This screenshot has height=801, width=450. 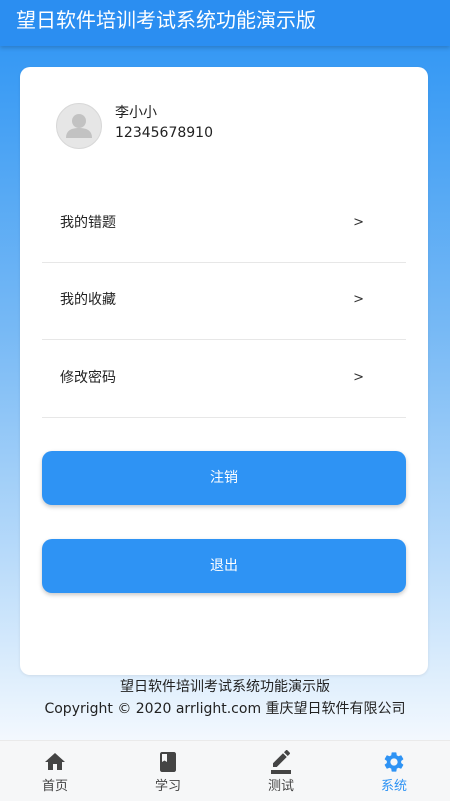 What do you see at coordinates (54, 786) in the screenshot?
I see `nav-label: 首页` at bounding box center [54, 786].